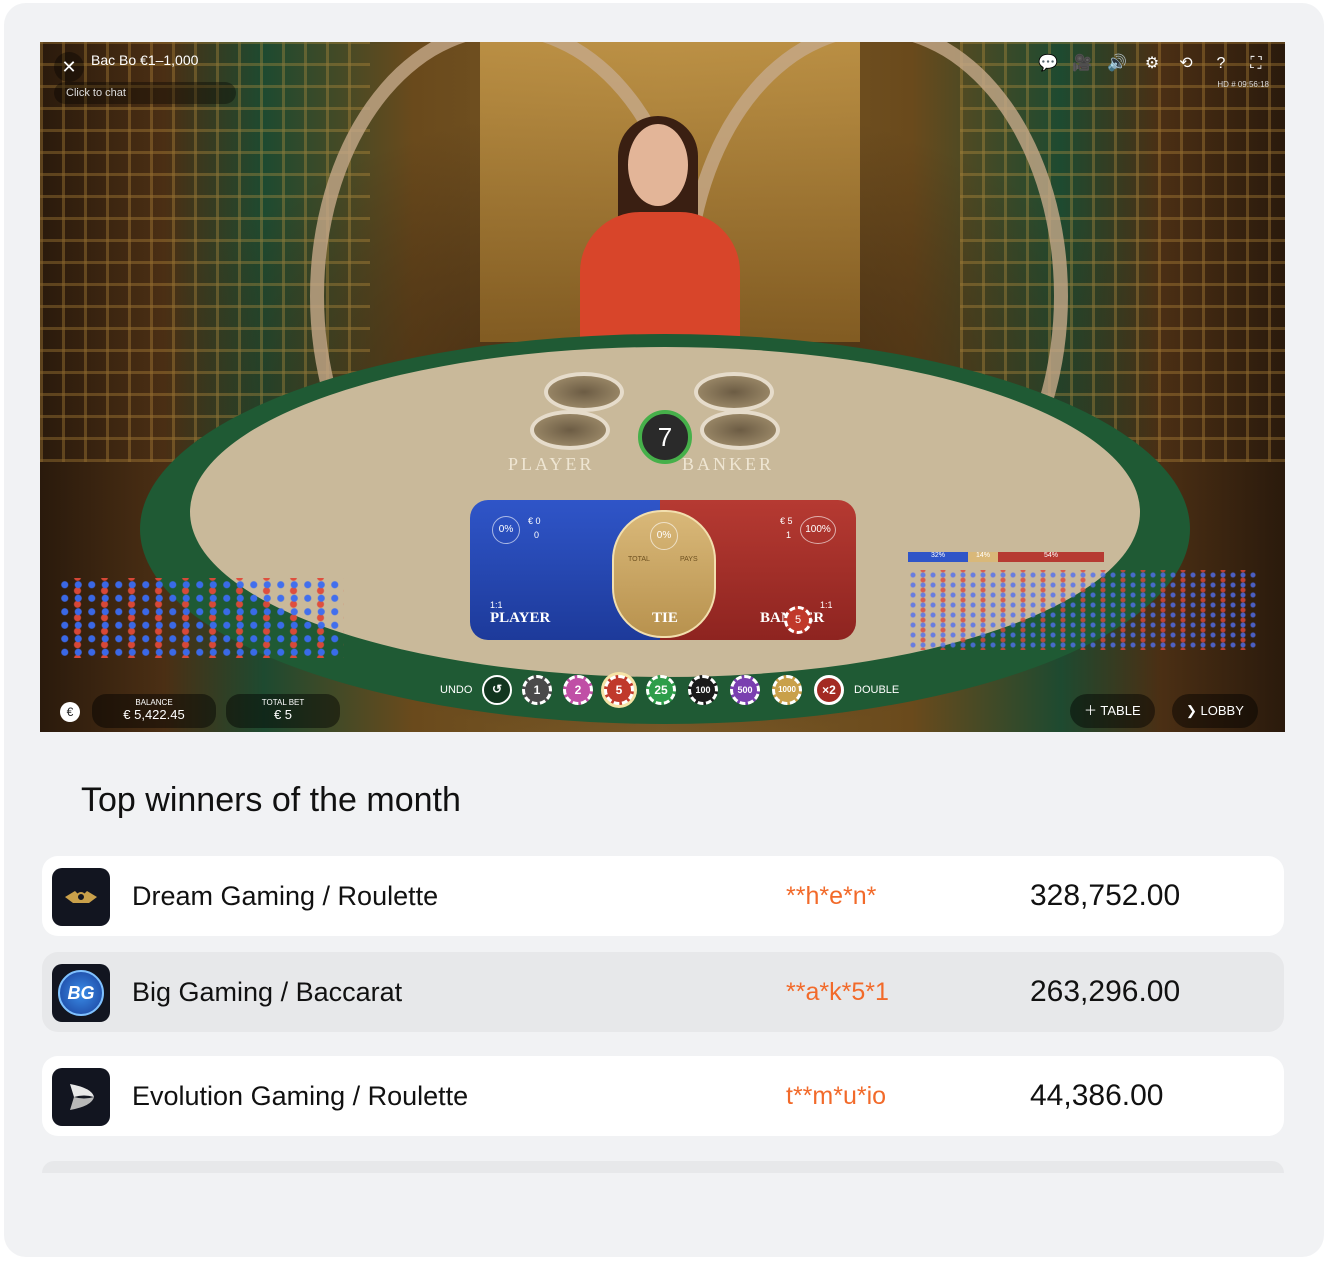  I want to click on lobby-arrow-icon: ❯, so click(1193, 710).